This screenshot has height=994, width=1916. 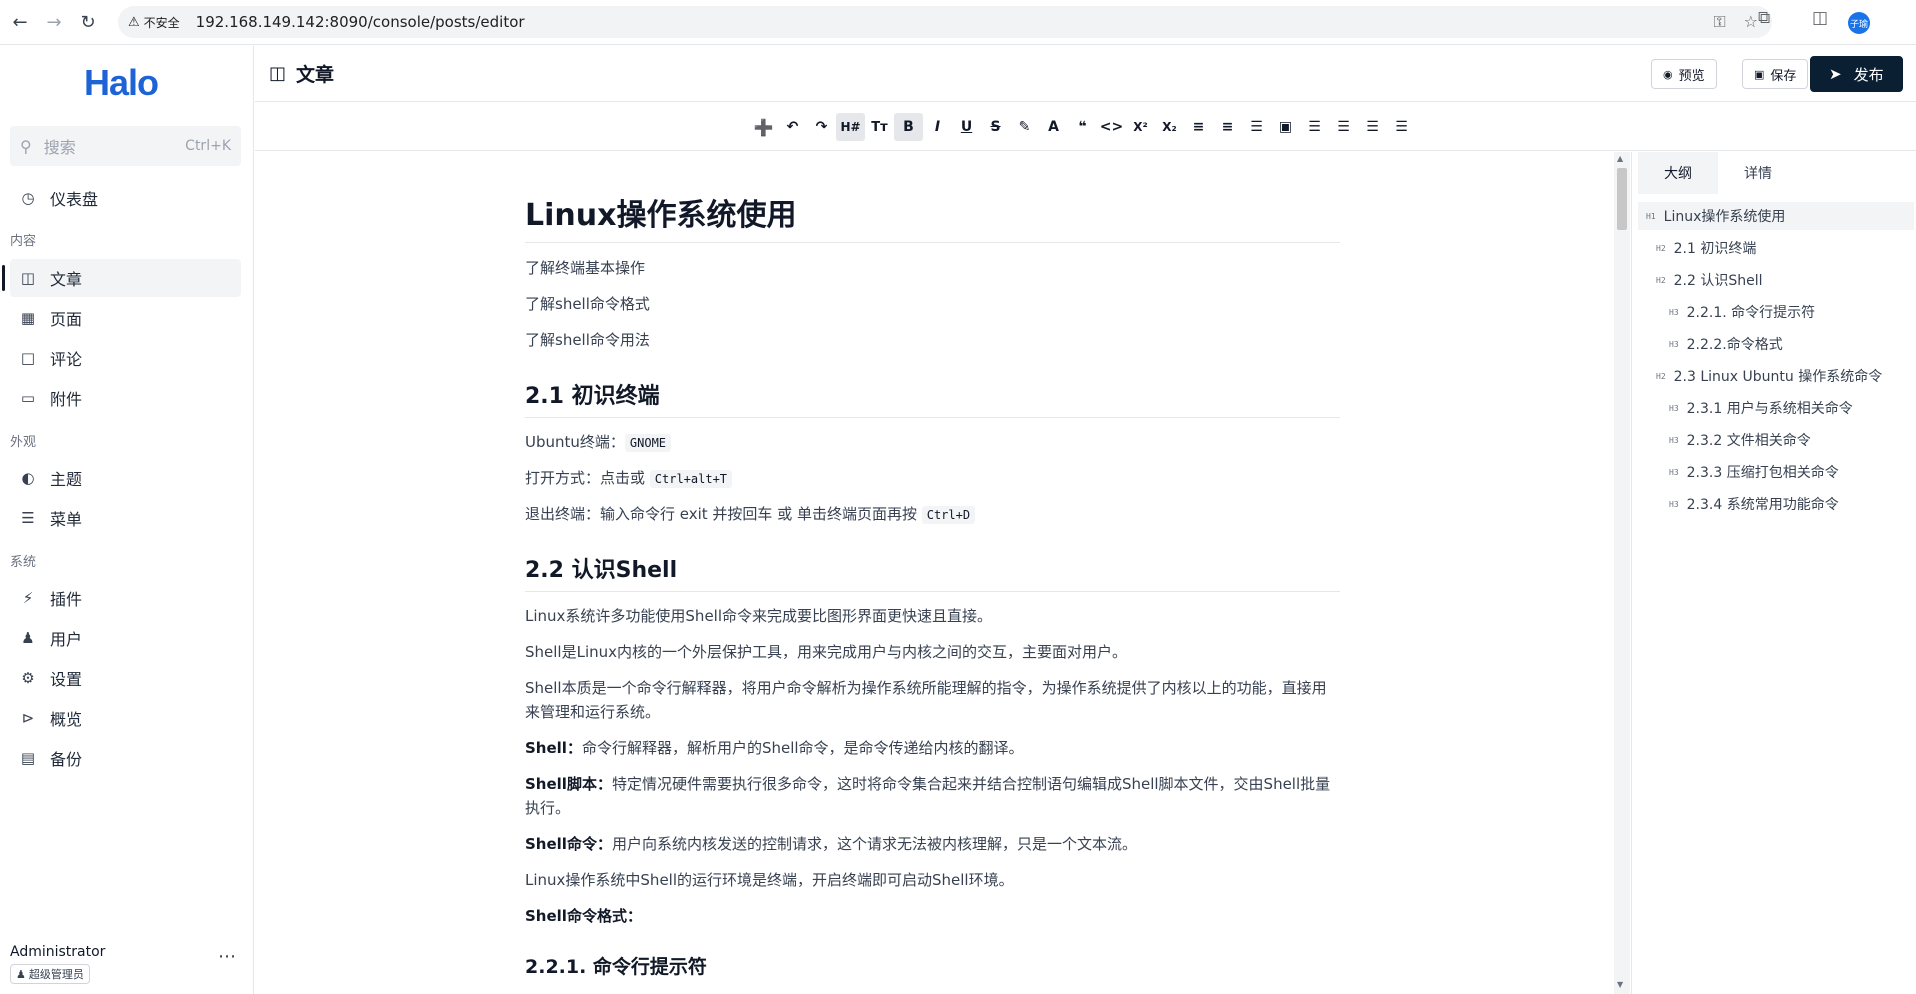 What do you see at coordinates (1820, 18) in the screenshot?
I see `sidepanel-icon: ◫` at bounding box center [1820, 18].